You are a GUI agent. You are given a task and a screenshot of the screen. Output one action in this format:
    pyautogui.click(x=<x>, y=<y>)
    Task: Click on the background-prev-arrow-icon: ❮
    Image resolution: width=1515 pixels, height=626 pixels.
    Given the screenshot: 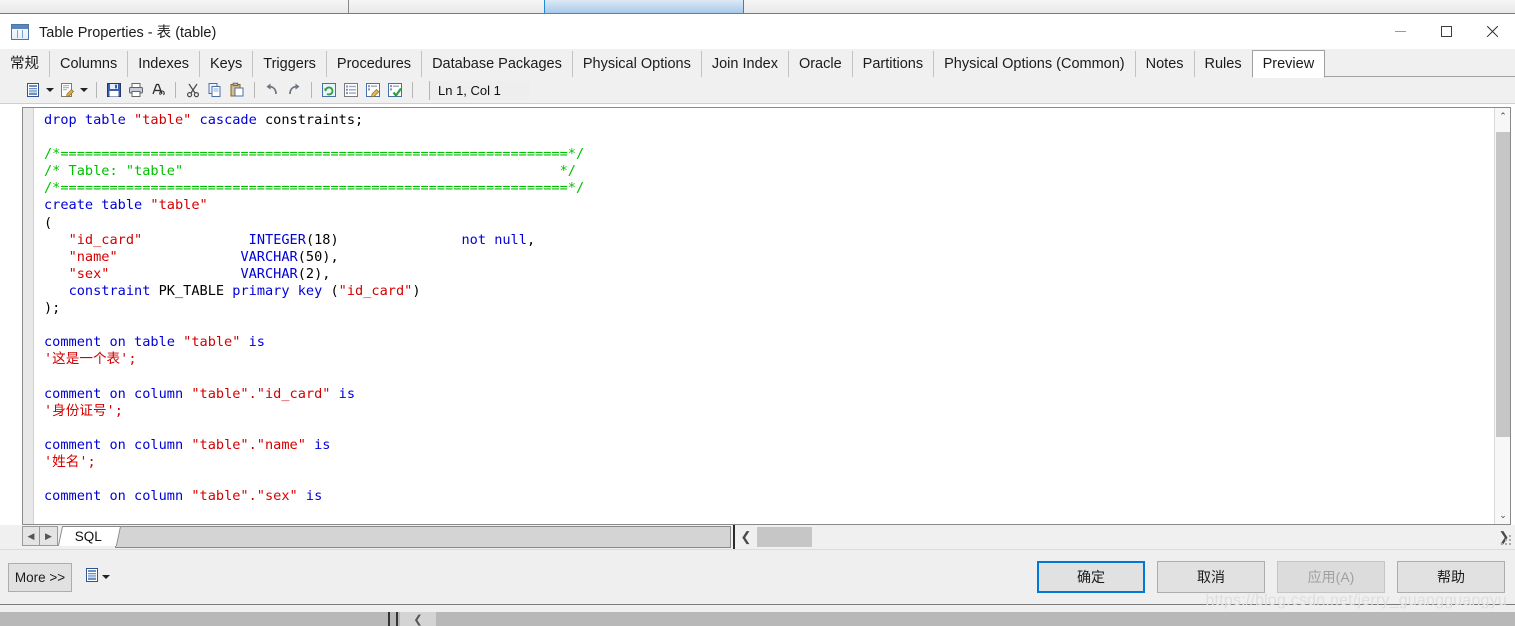 What is the action you would take?
    pyautogui.click(x=418, y=619)
    